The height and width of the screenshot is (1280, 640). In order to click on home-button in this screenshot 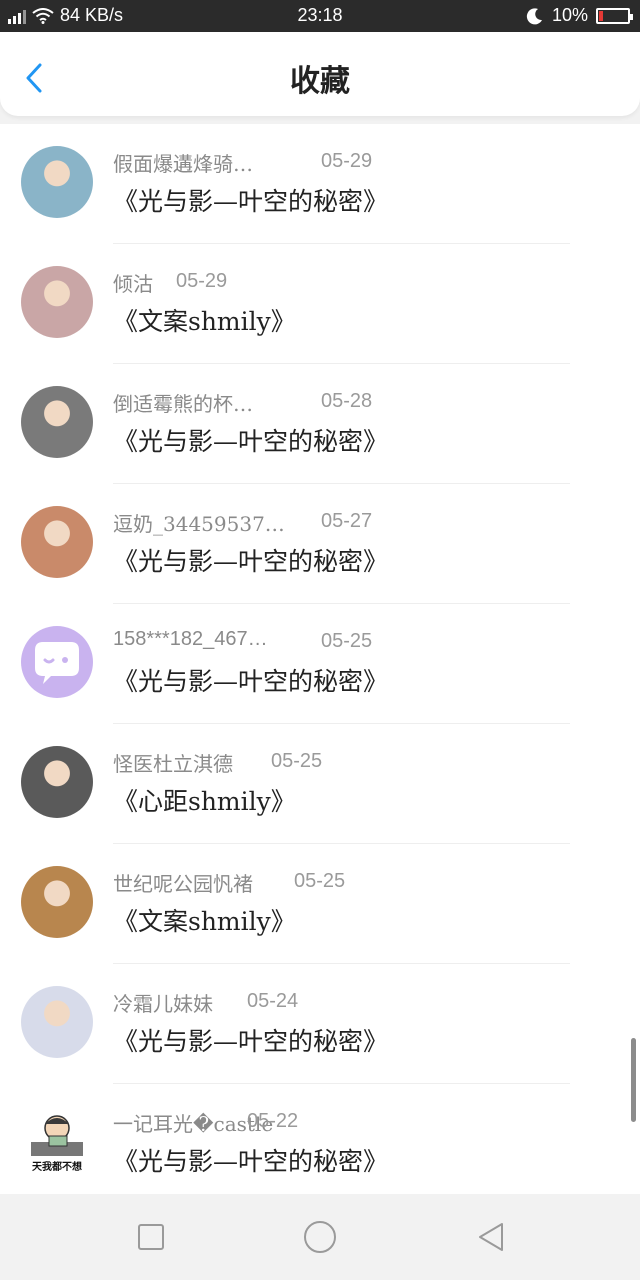, I will do `click(320, 1237)`.